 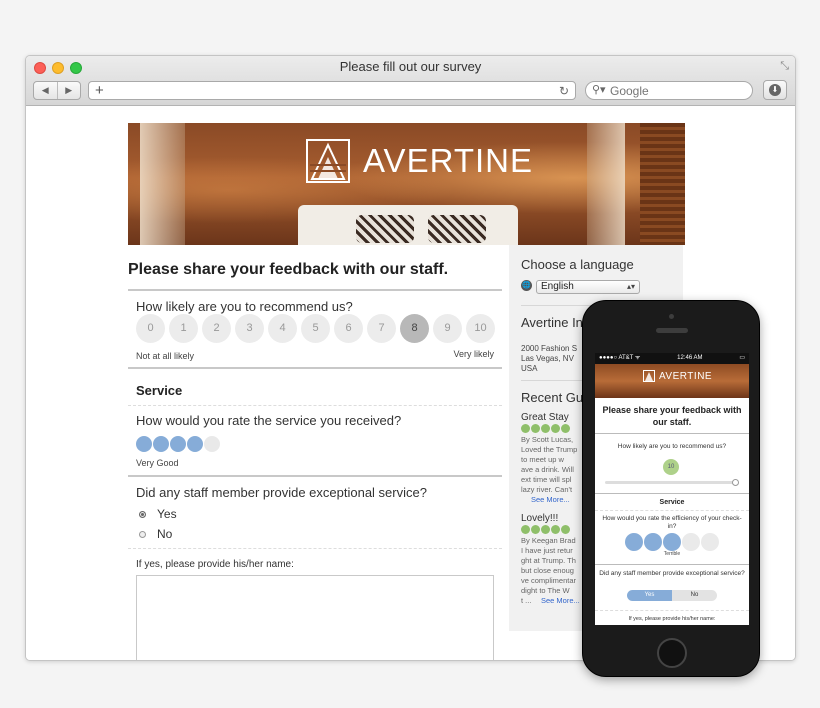 I want to click on downloads-button: ⬇, so click(x=775, y=90).